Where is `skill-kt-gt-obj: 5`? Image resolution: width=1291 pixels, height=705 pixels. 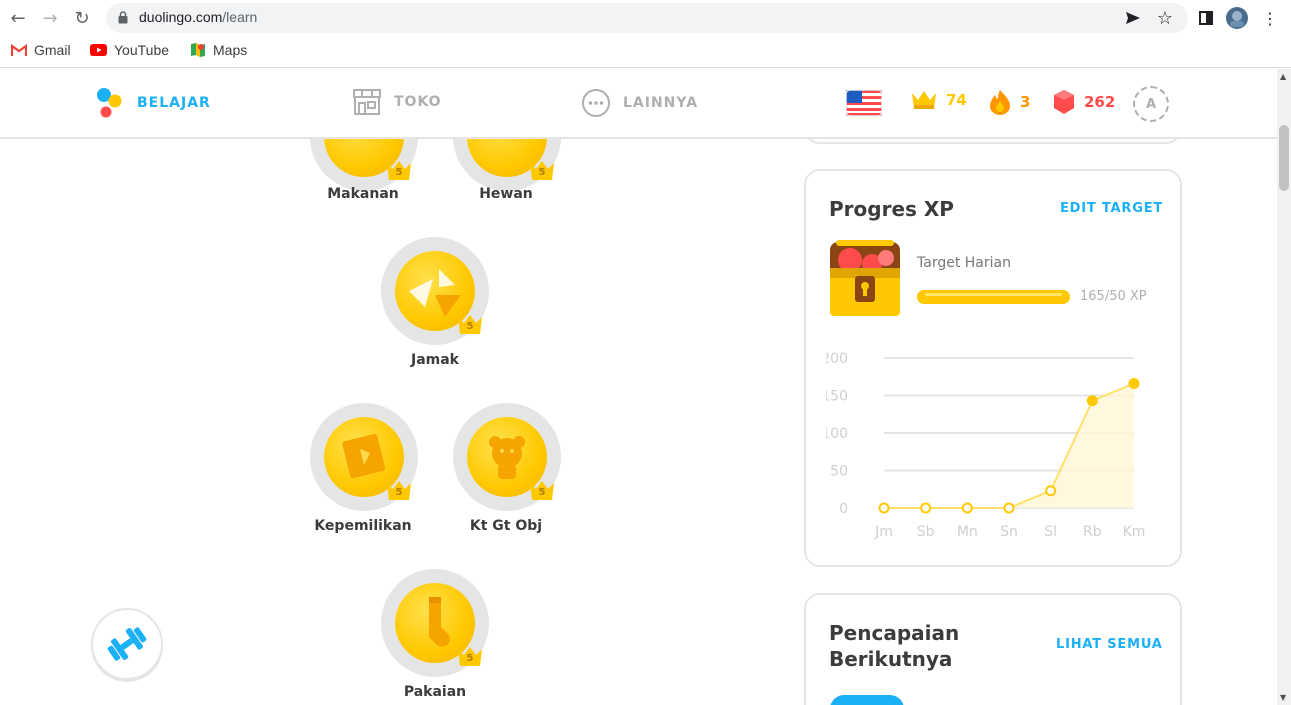 skill-kt-gt-obj: 5 is located at coordinates (507, 457).